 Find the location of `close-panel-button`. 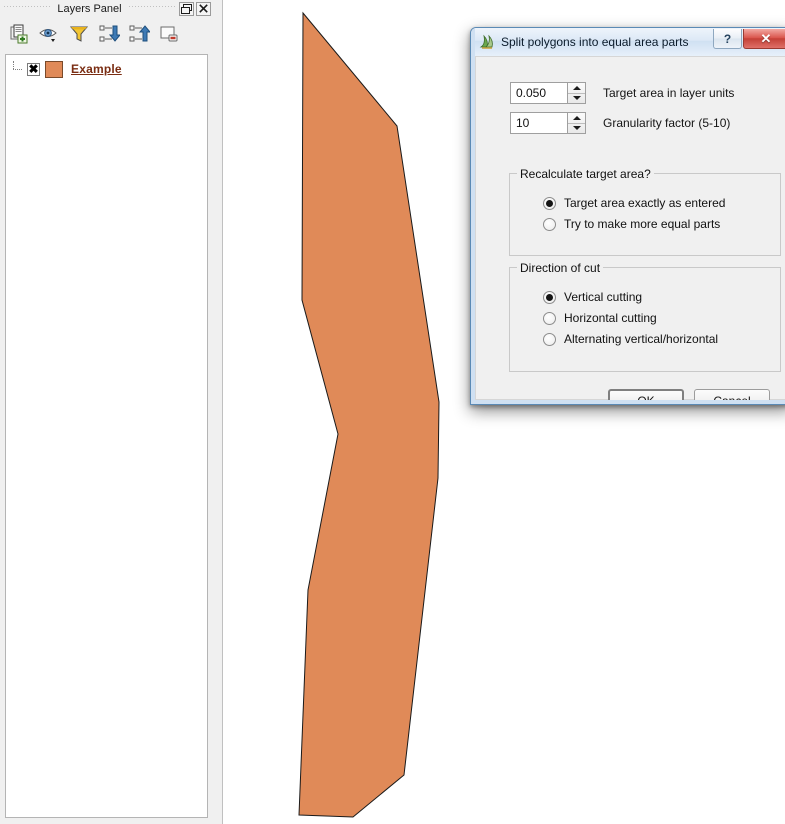

close-panel-button is located at coordinates (203, 8).